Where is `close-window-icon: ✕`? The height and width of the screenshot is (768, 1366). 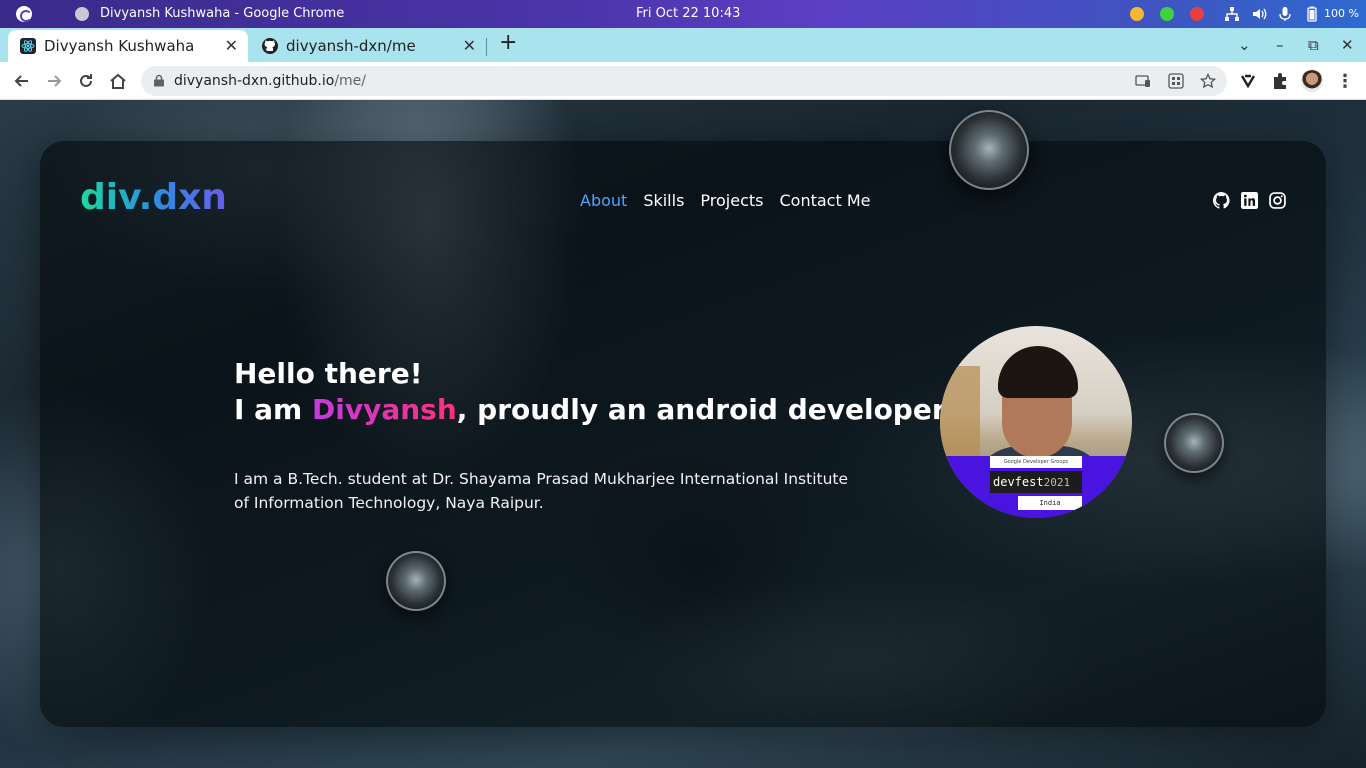 close-window-icon: ✕ is located at coordinates (1347, 45).